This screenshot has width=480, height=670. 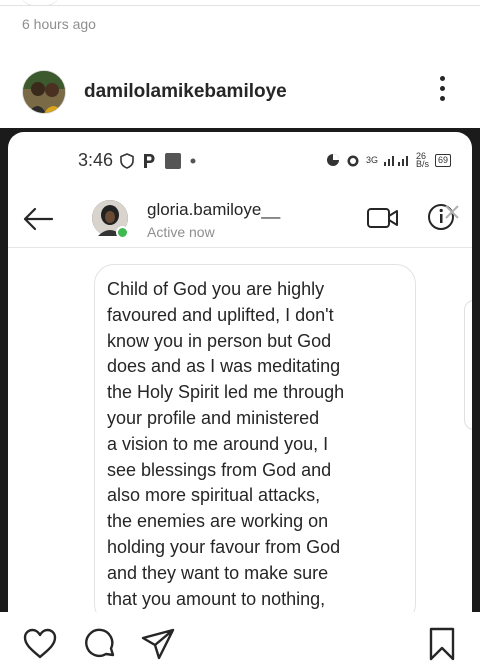 What do you see at coordinates (240, 5) in the screenshot?
I see `previous-post-edge` at bounding box center [240, 5].